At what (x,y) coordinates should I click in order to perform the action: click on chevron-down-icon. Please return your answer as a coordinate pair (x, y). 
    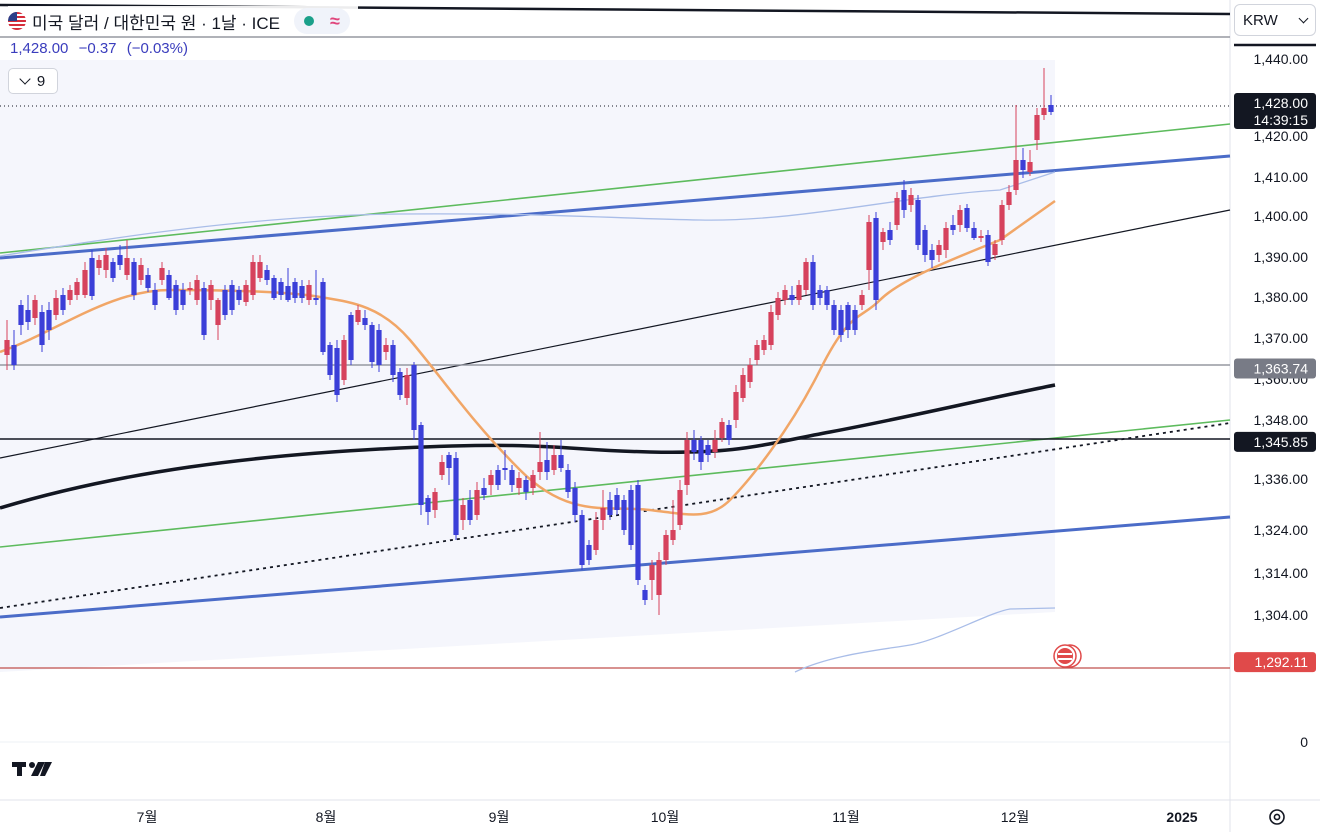
    Looking at the image, I should click on (25, 79).